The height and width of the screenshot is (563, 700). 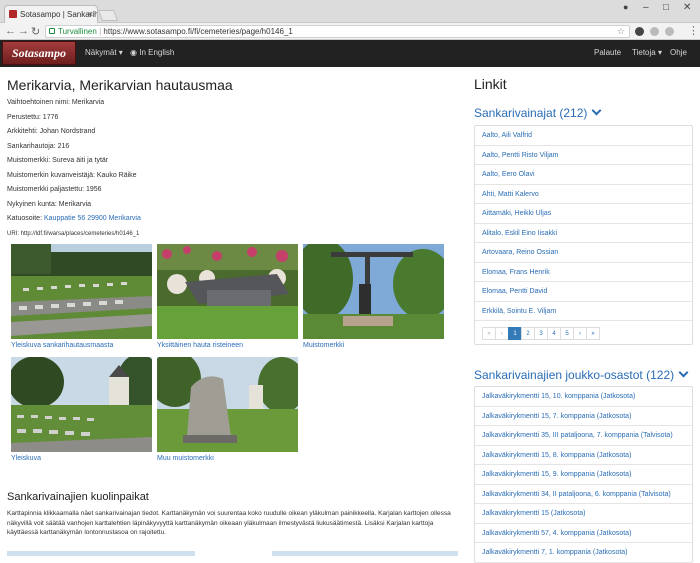 I want to click on address-link: Kauppatie 56 29900 Merikarvia, so click(x=92, y=218).